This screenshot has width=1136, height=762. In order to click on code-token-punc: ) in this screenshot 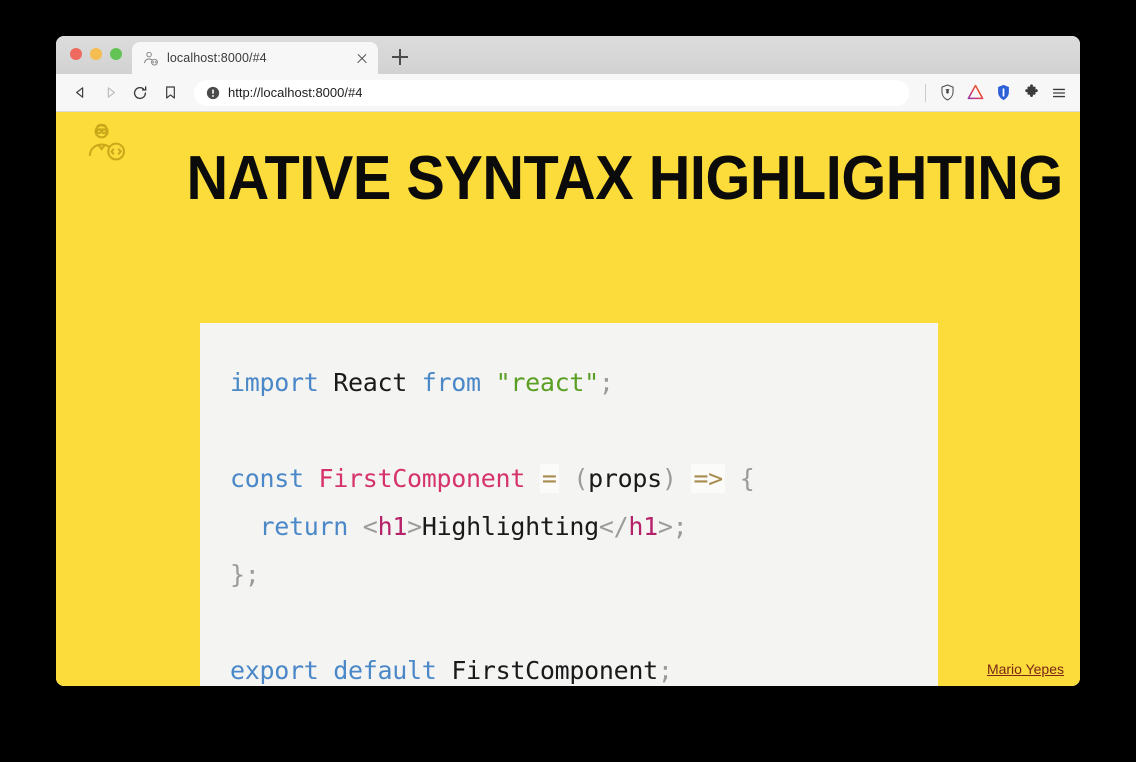, I will do `click(669, 478)`.